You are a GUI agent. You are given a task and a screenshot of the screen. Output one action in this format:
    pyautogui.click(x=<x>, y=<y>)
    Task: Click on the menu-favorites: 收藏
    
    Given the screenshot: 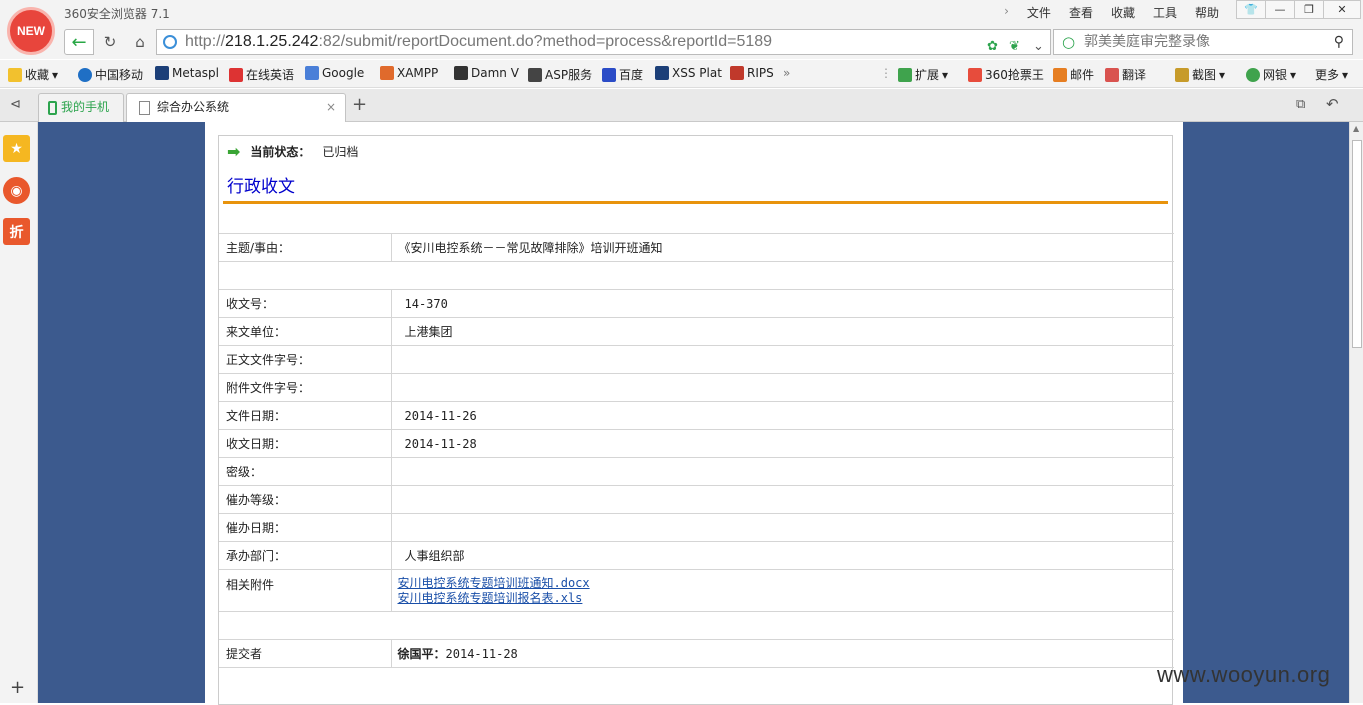 What is the action you would take?
    pyautogui.click(x=1123, y=12)
    